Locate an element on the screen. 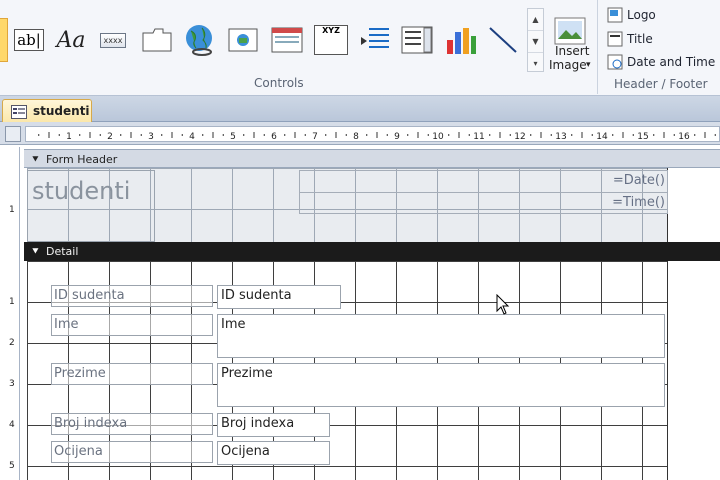  option-group-tool: XYZ is located at coordinates (331, 40).